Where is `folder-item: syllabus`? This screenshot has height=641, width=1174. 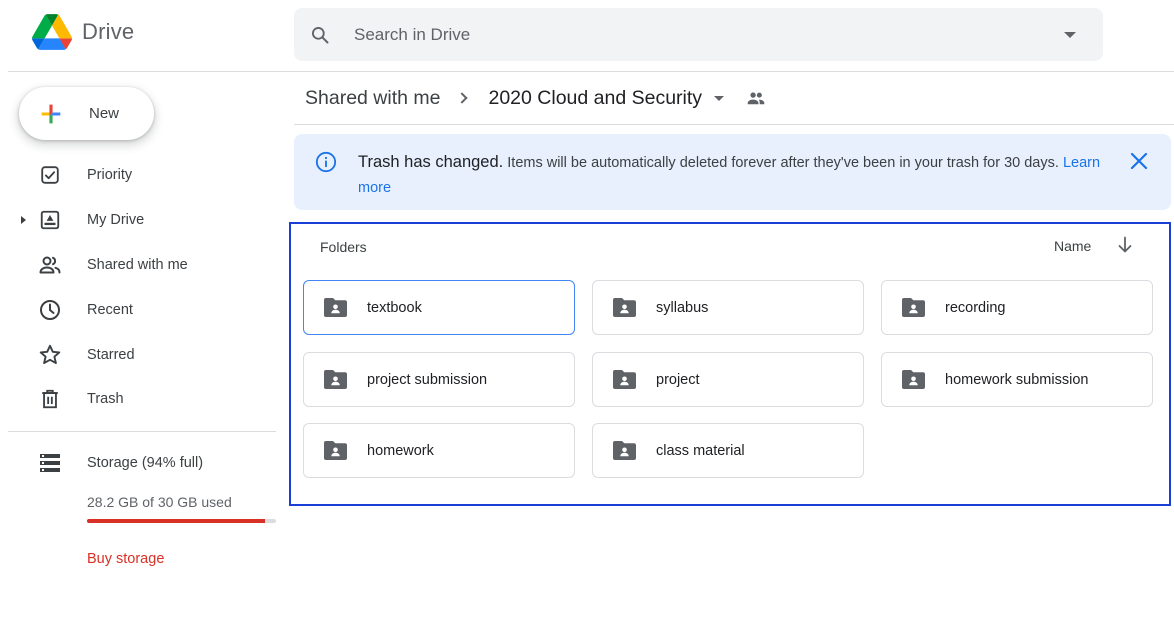 folder-item: syllabus is located at coordinates (728, 307).